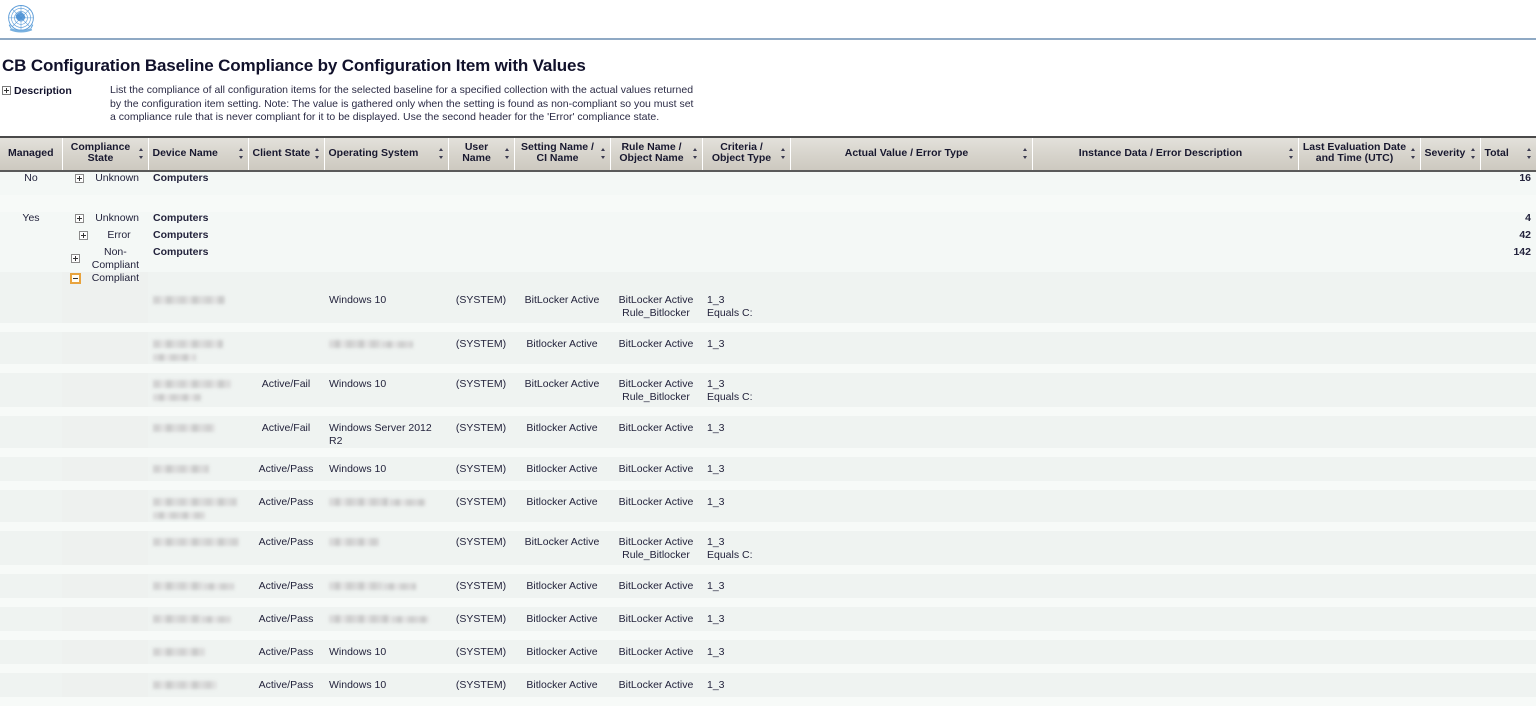  What do you see at coordinates (1450, 618) in the screenshot?
I see `cell-severity` at bounding box center [1450, 618].